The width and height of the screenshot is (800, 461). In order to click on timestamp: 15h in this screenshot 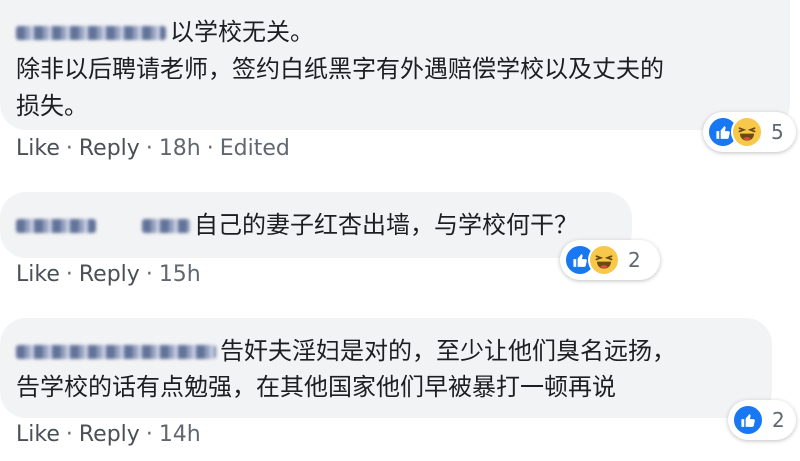, I will do `click(180, 274)`.